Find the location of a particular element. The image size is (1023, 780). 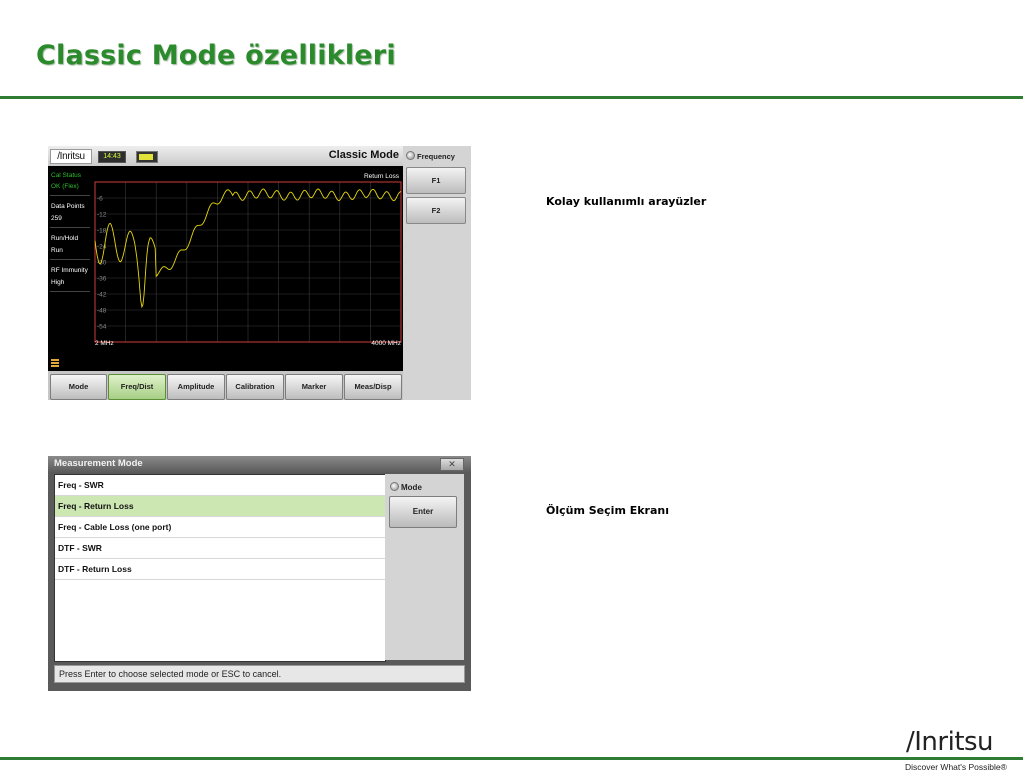

y-tick-label: -18 is located at coordinates (102, 231).